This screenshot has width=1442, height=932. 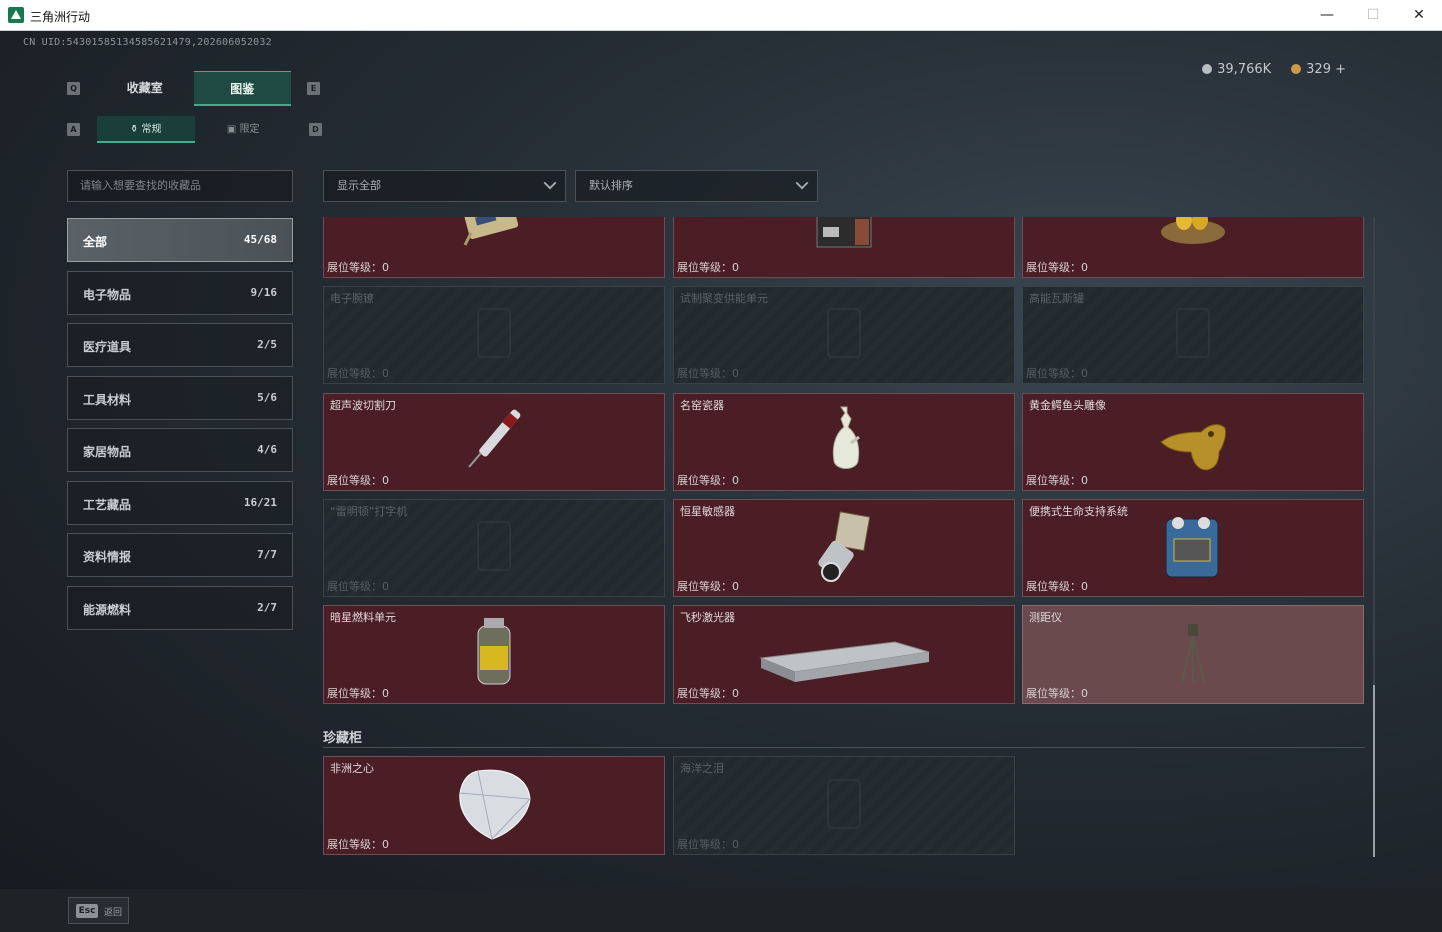 I want to click on filter-dropdown: 显示全部, so click(x=444, y=186).